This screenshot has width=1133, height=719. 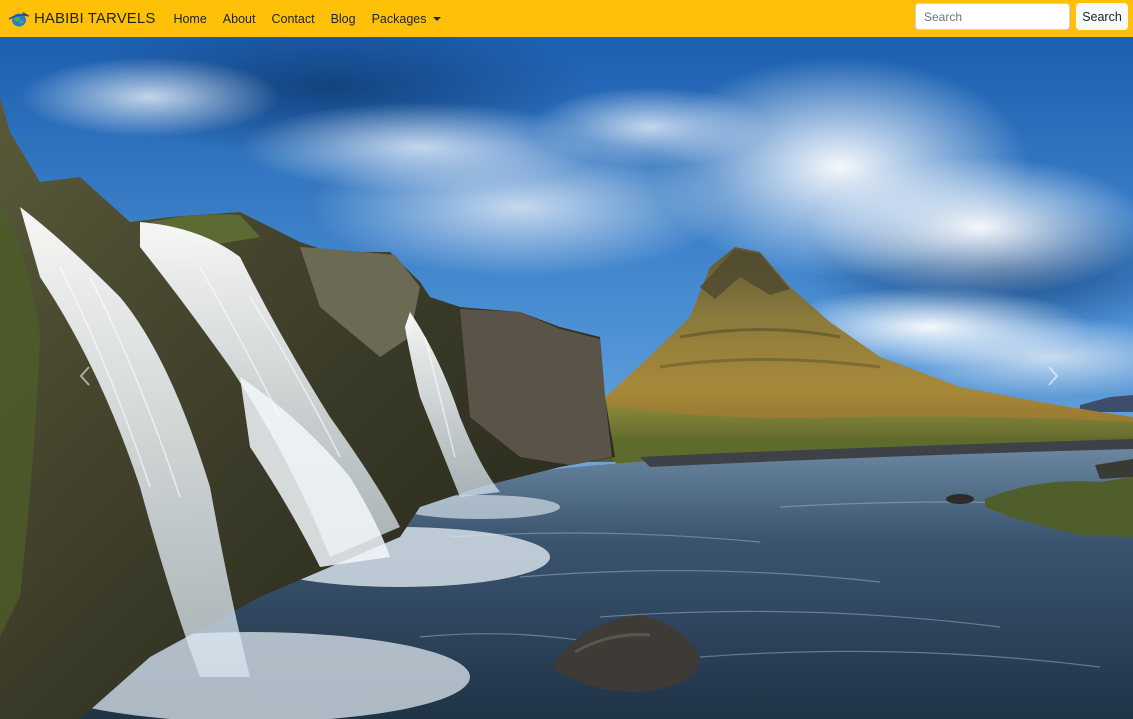 What do you see at coordinates (1102, 16) in the screenshot?
I see `search-button: Search` at bounding box center [1102, 16].